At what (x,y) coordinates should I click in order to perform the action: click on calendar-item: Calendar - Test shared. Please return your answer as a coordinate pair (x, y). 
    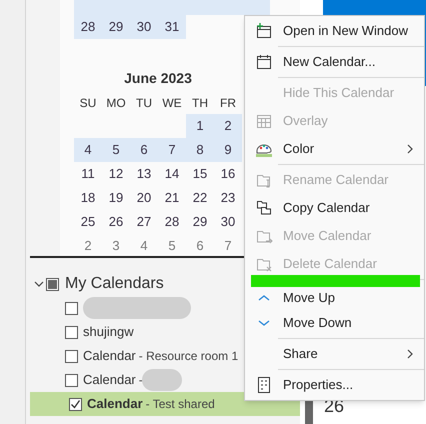
    Looking at the image, I should click on (165, 404).